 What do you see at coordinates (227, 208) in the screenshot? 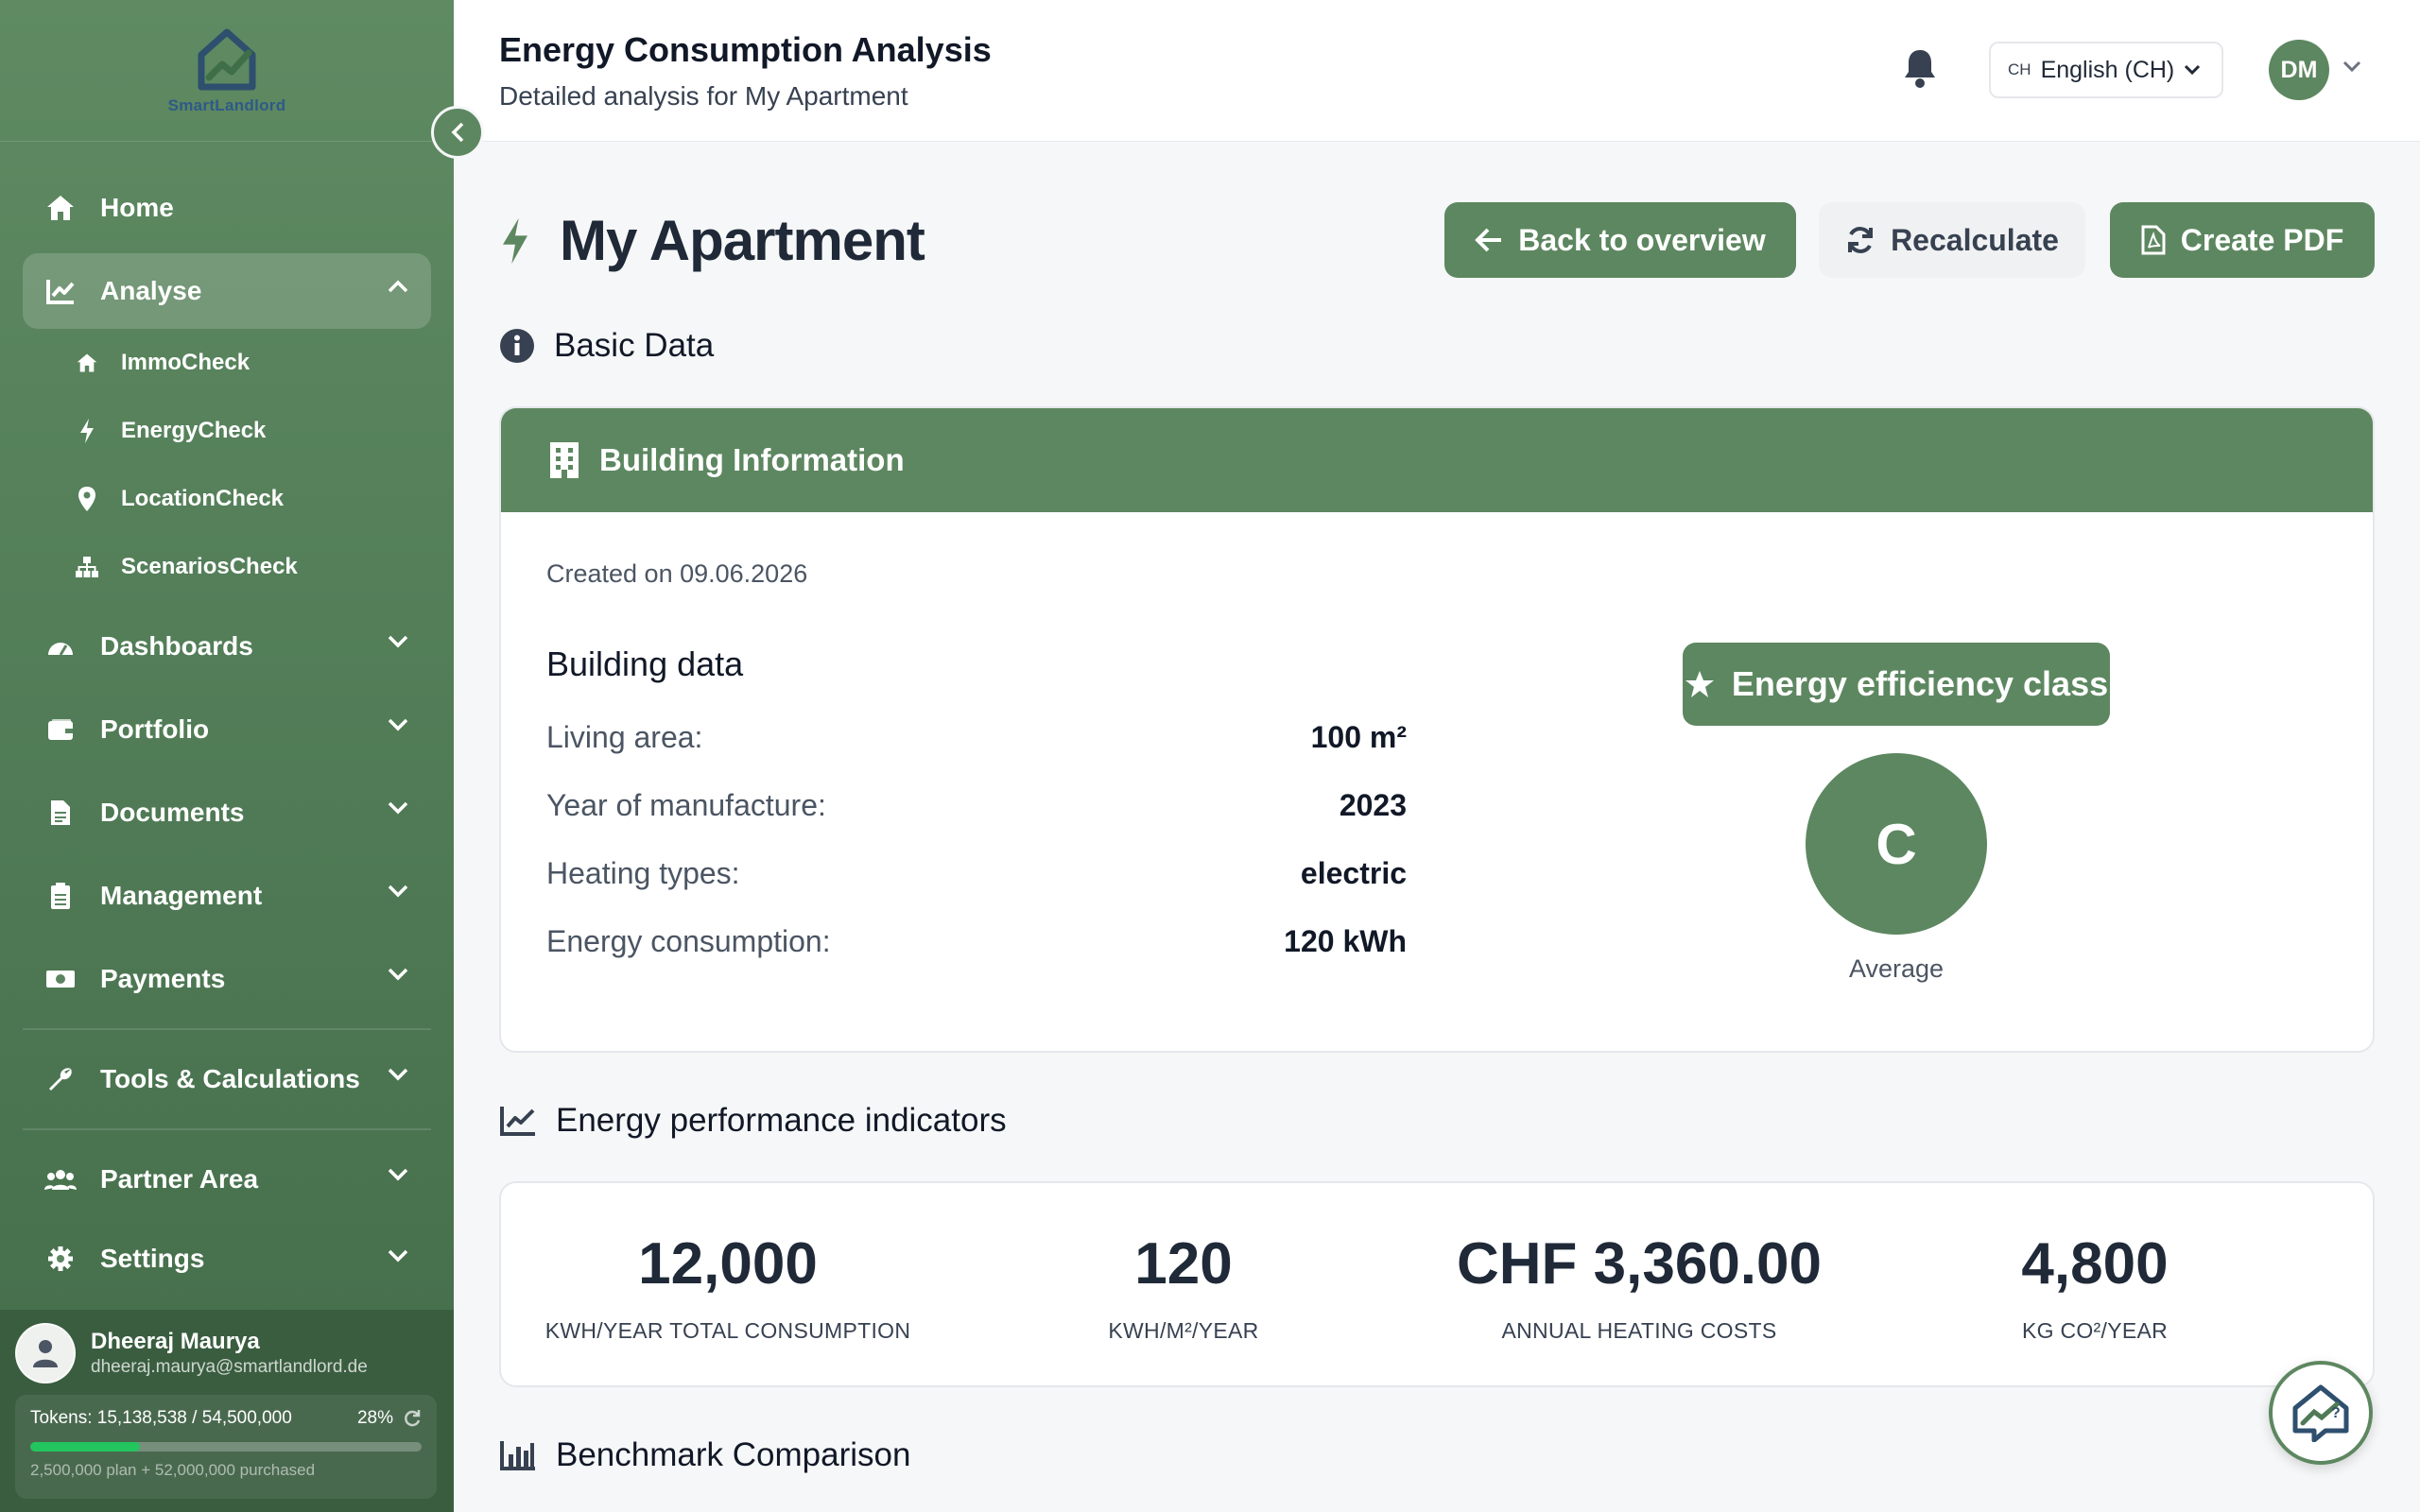
I see `sidebar-item-home: Home` at bounding box center [227, 208].